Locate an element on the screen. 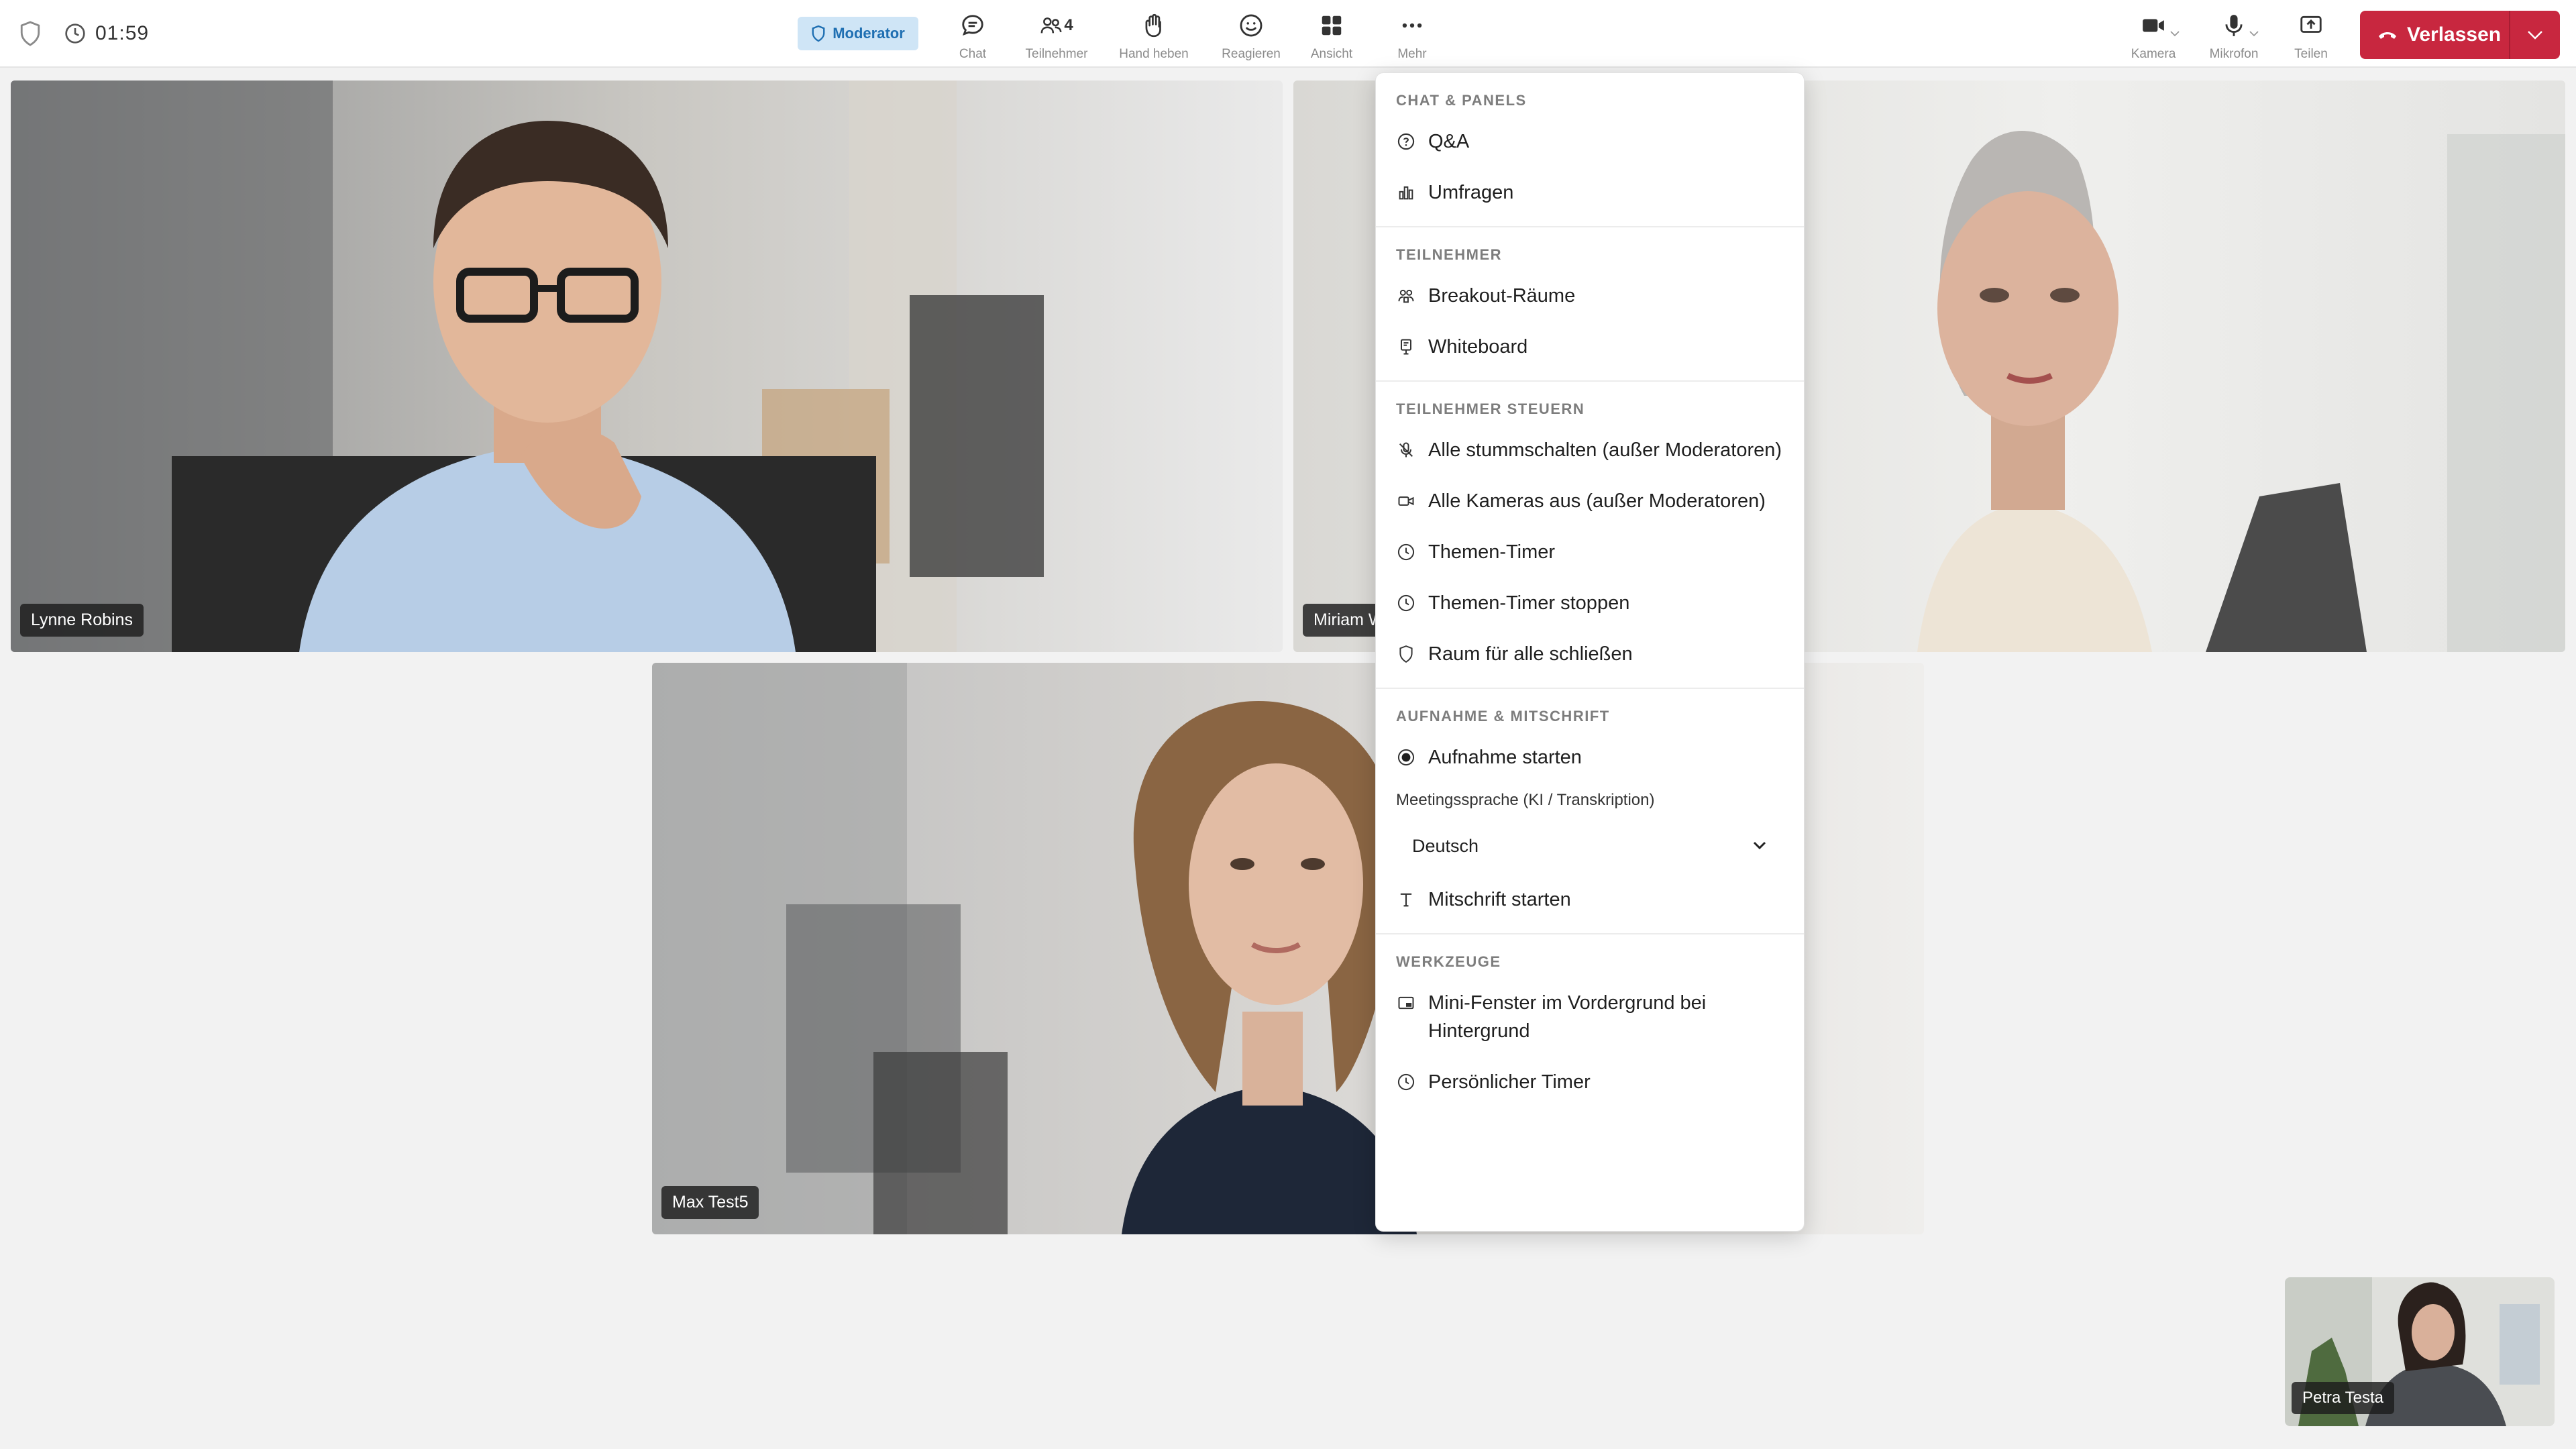 The width and height of the screenshot is (2576, 1449). users-icon is located at coordinates (1051, 25).